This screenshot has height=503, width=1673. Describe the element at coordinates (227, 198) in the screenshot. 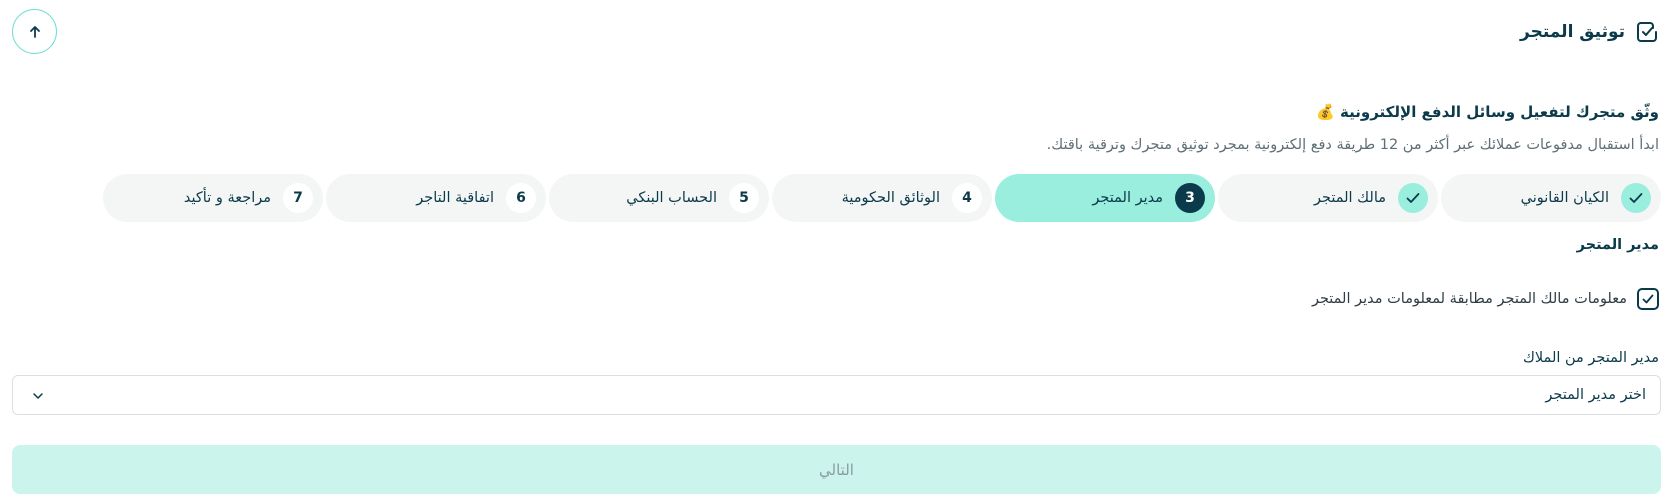

I see `step-label: مراجعة و تأكيد` at that location.